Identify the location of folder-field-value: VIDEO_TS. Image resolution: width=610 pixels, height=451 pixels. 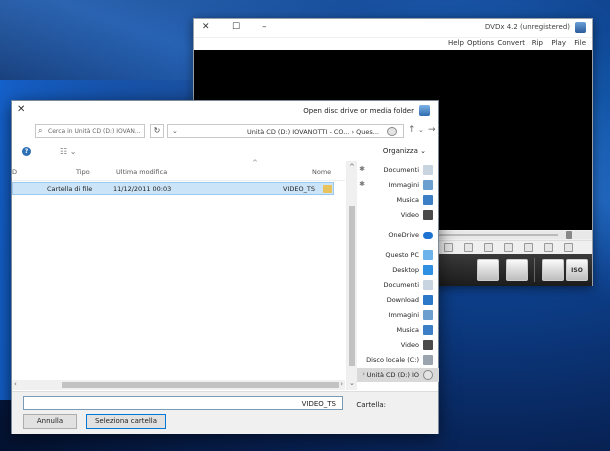
(318, 404).